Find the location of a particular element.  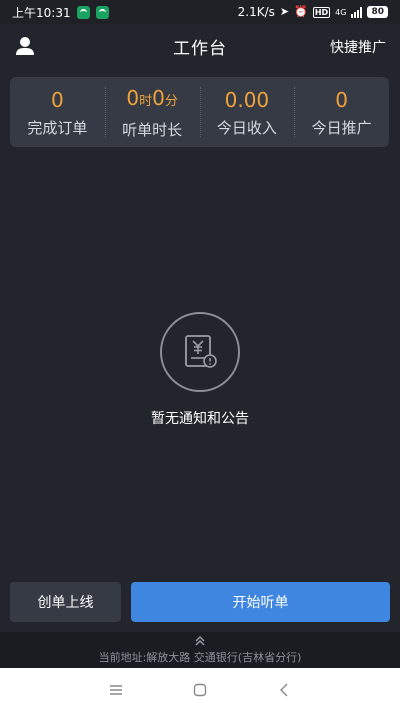

stat-today-promote: 0 今日推广 is located at coordinates (341, 112).